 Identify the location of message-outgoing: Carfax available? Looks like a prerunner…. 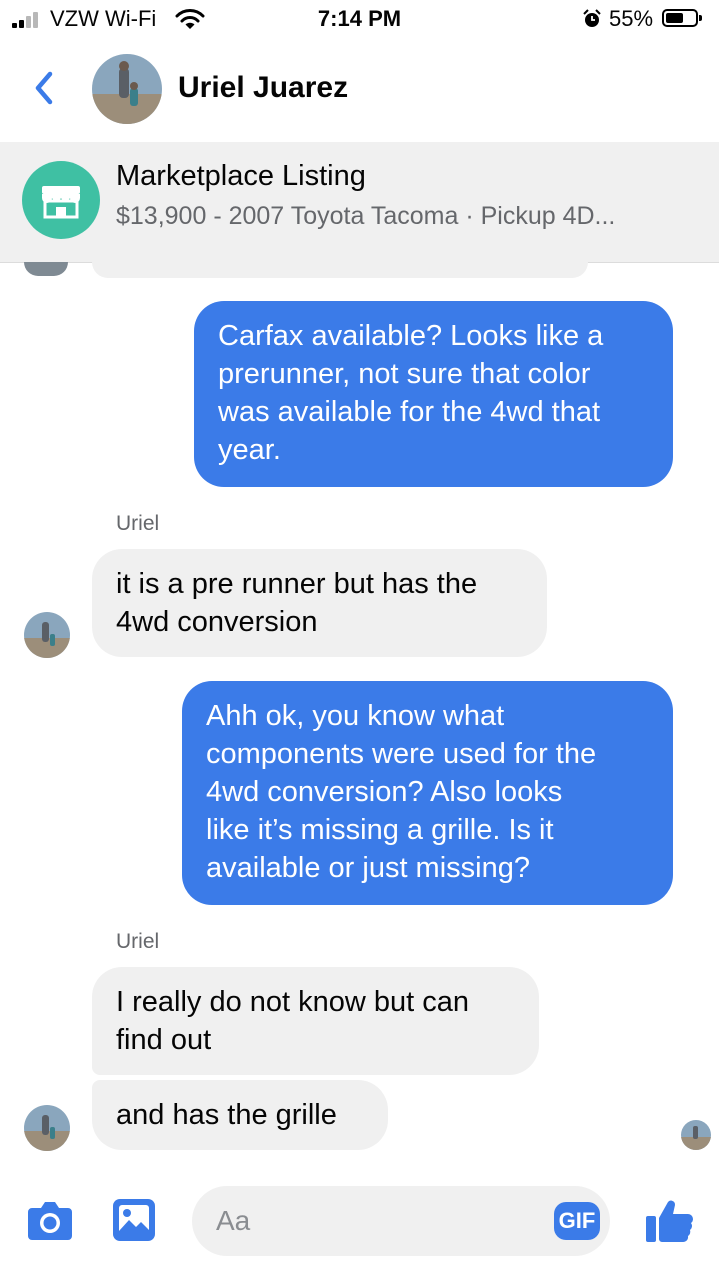
(433, 394).